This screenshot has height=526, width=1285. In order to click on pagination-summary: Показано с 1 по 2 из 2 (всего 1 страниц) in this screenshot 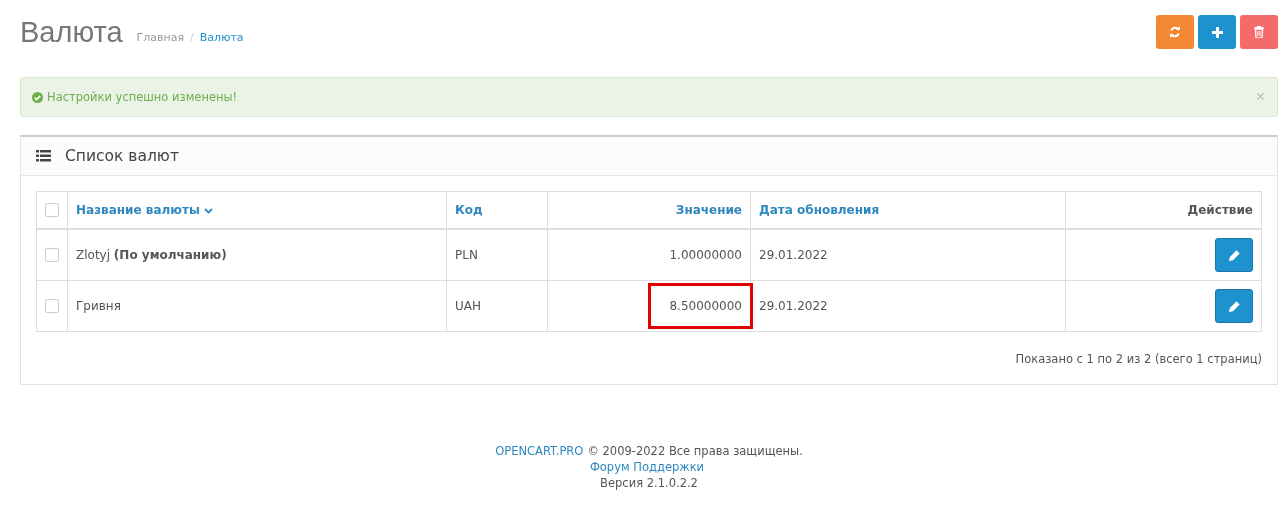, I will do `click(1138, 359)`.